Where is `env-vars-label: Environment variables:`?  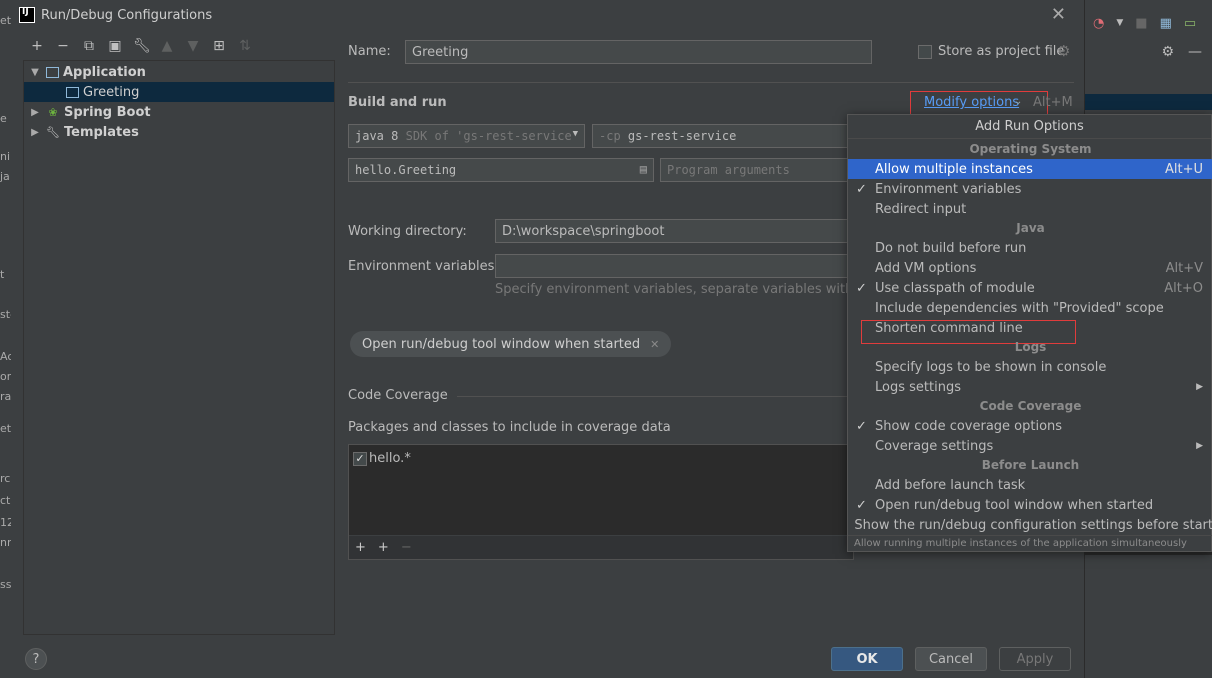
env-vars-label: Environment variables: is located at coordinates (423, 266).